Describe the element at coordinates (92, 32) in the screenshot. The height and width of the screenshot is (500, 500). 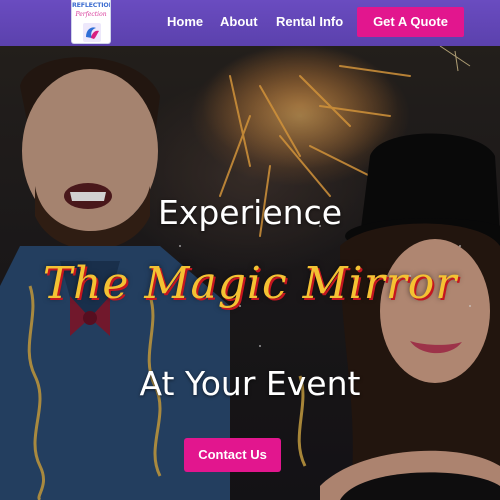
I see `mirror-logo-icon` at that location.